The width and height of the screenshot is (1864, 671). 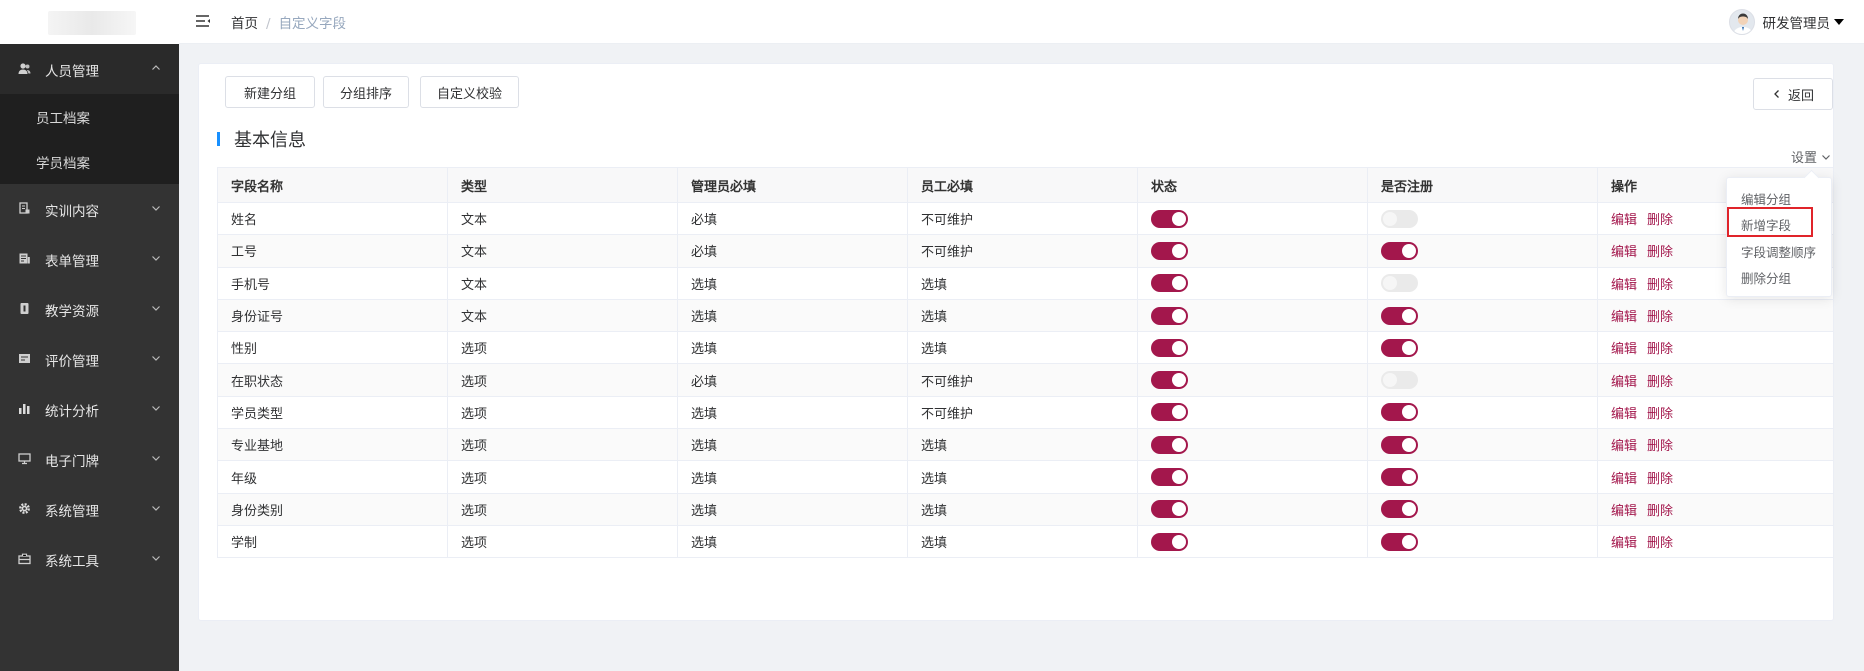 What do you see at coordinates (72, 362) in the screenshot?
I see `sidebar-item-label: 评价管理` at bounding box center [72, 362].